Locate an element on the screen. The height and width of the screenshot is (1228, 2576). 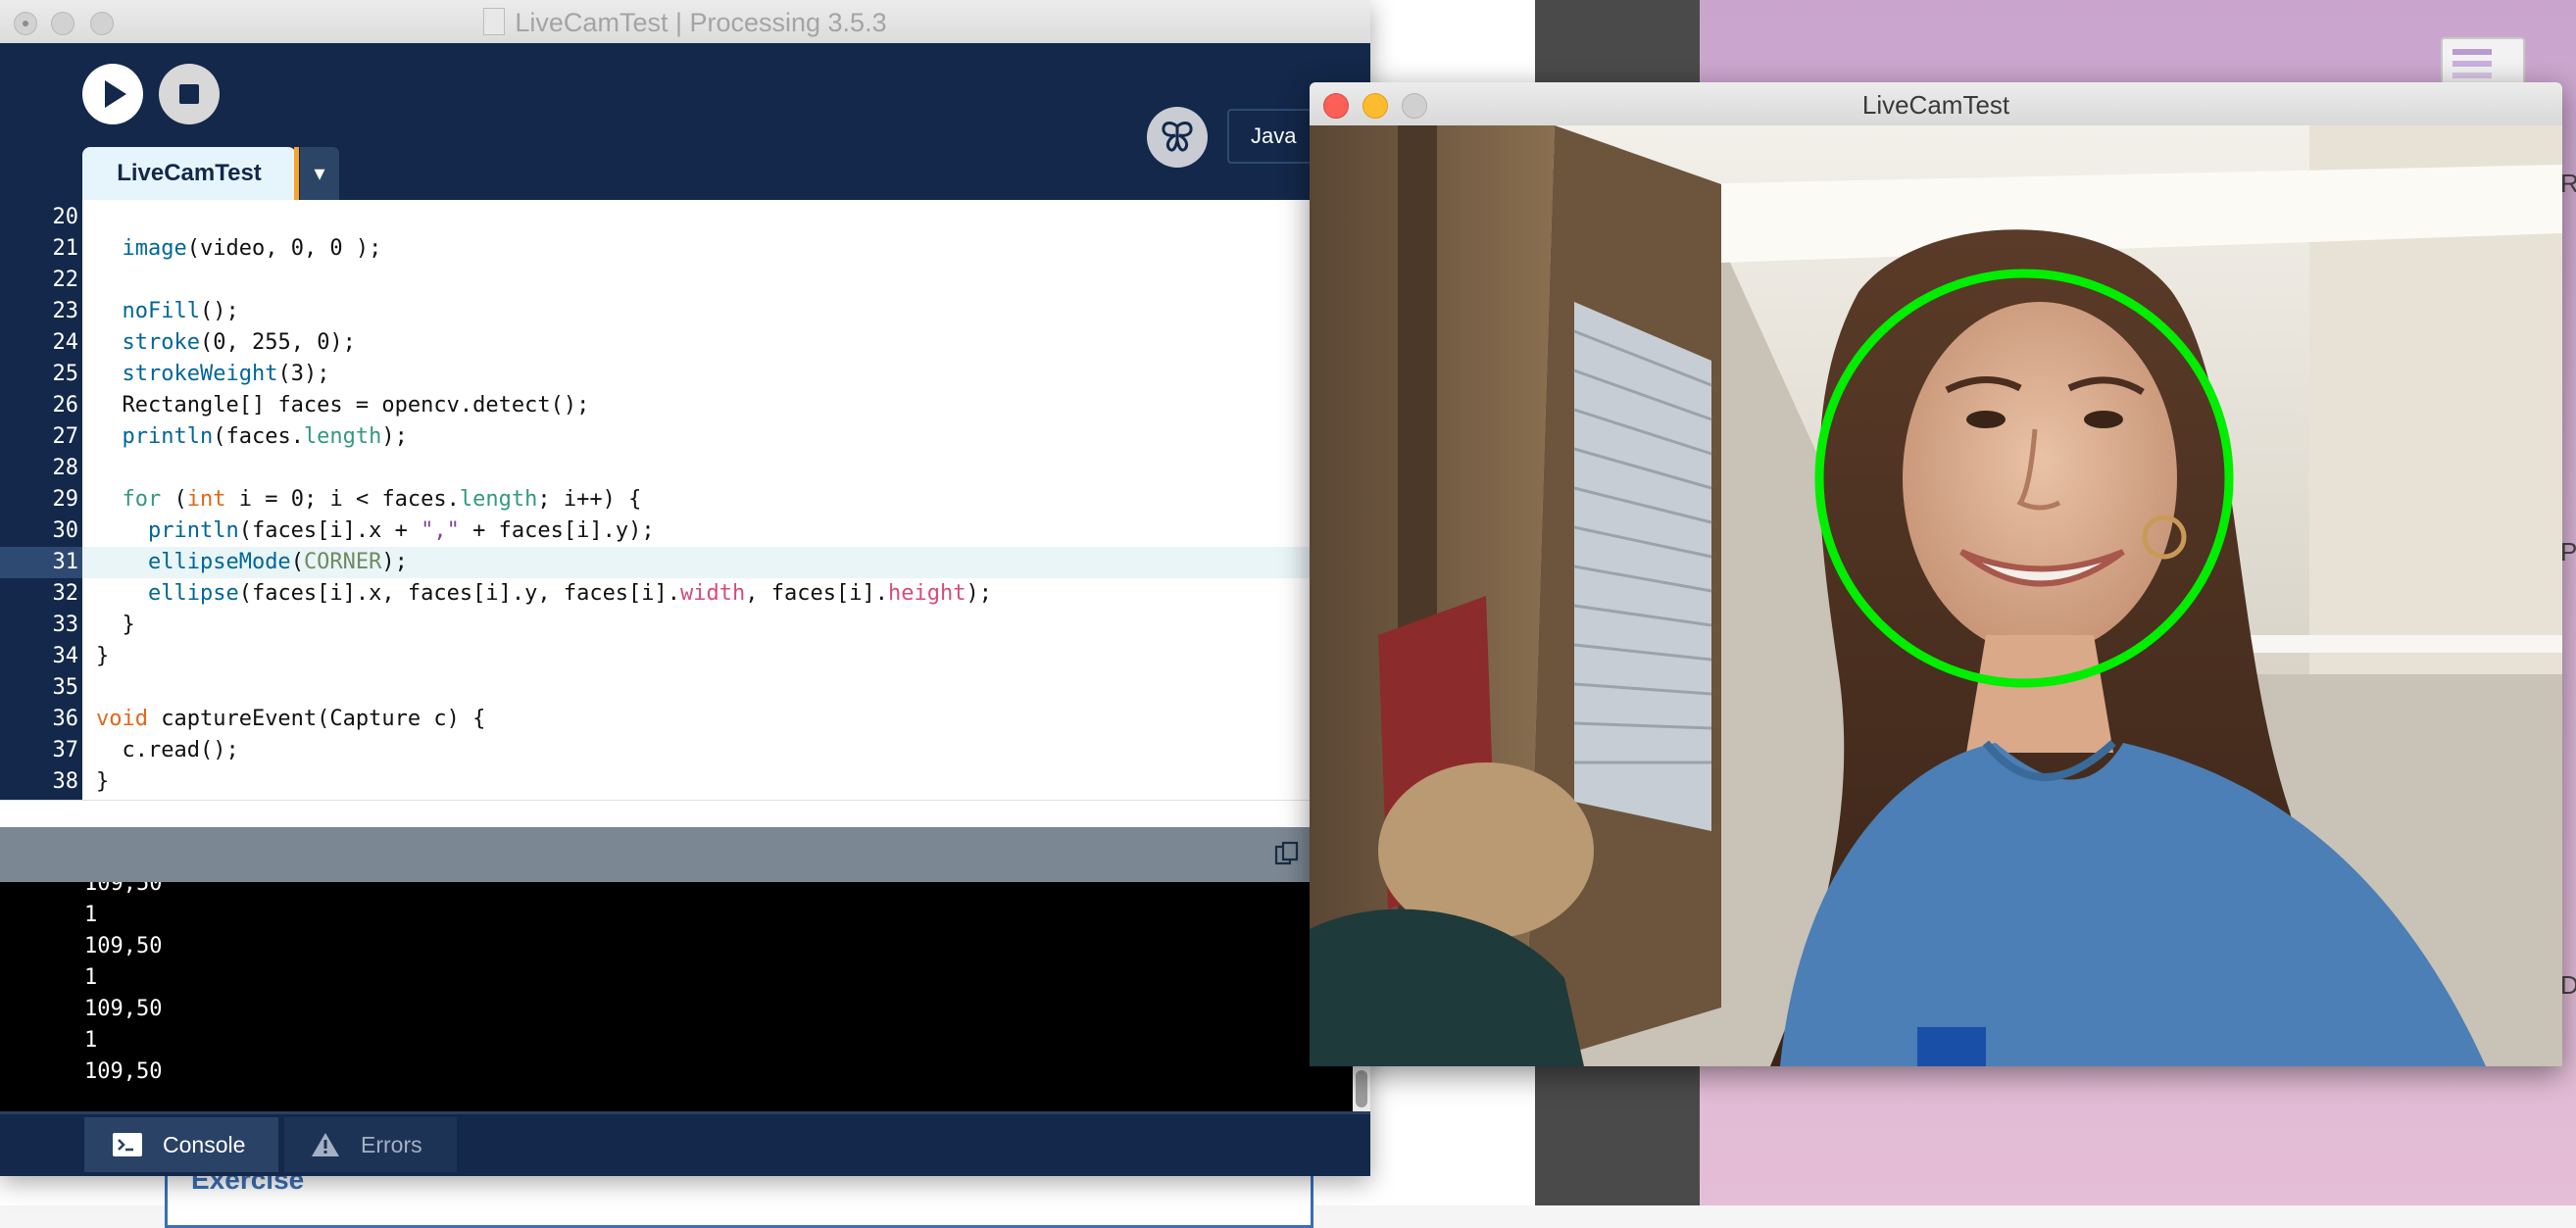
code-line: void captureEvent(Capture c) { is located at coordinates (291, 719).